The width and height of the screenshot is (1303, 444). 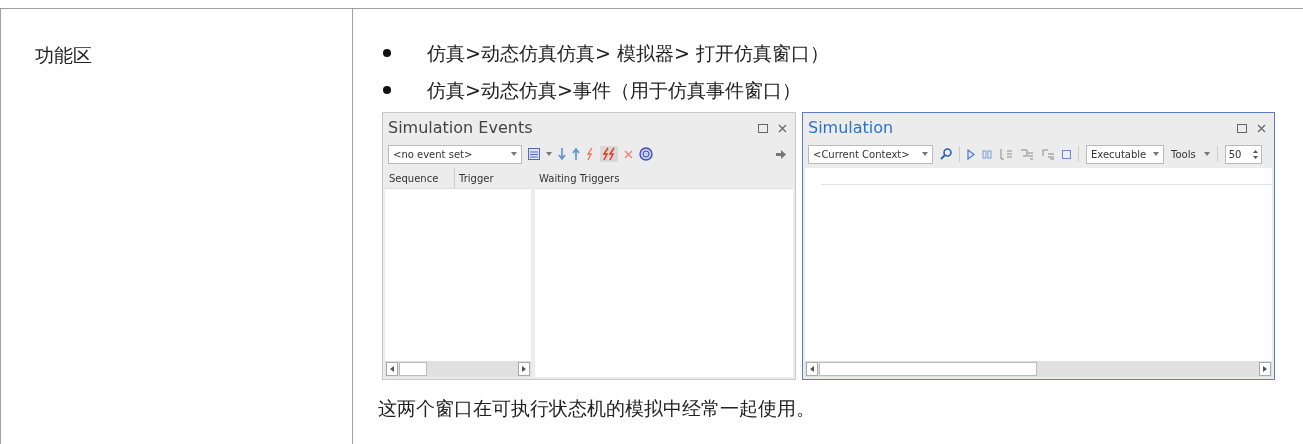 What do you see at coordinates (579, 178) in the screenshot?
I see `column-header: Waiting Triggers` at bounding box center [579, 178].